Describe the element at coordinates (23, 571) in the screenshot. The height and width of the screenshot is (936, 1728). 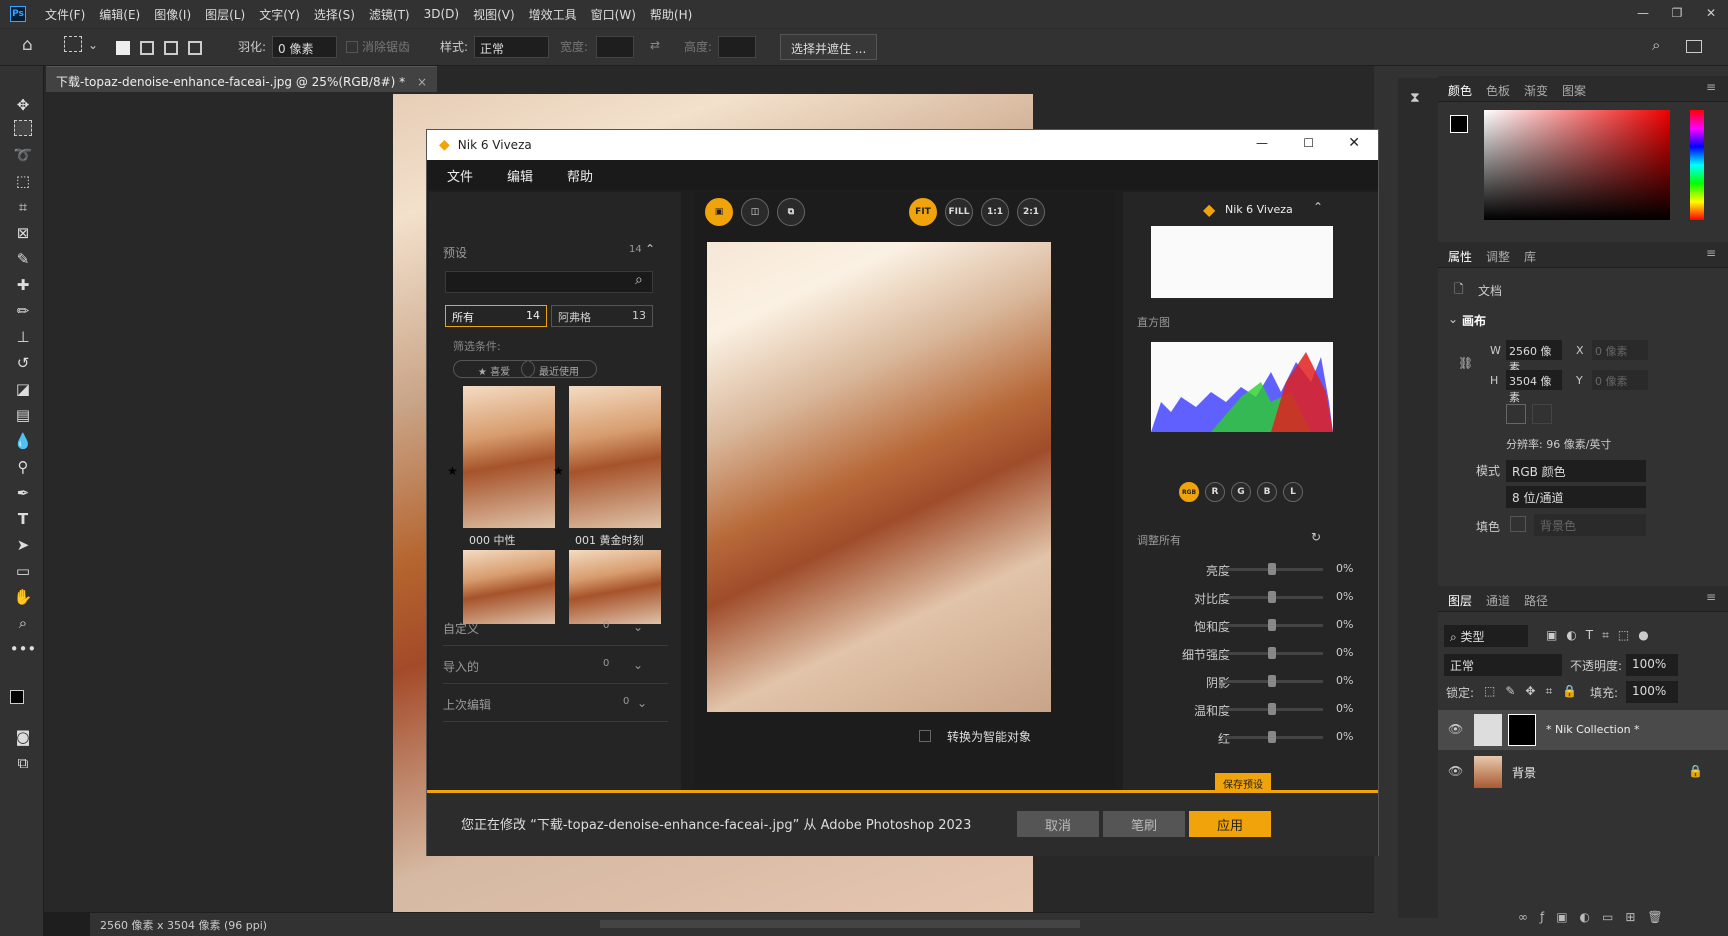
I see `rectangle-tool-icon: ▭` at that location.